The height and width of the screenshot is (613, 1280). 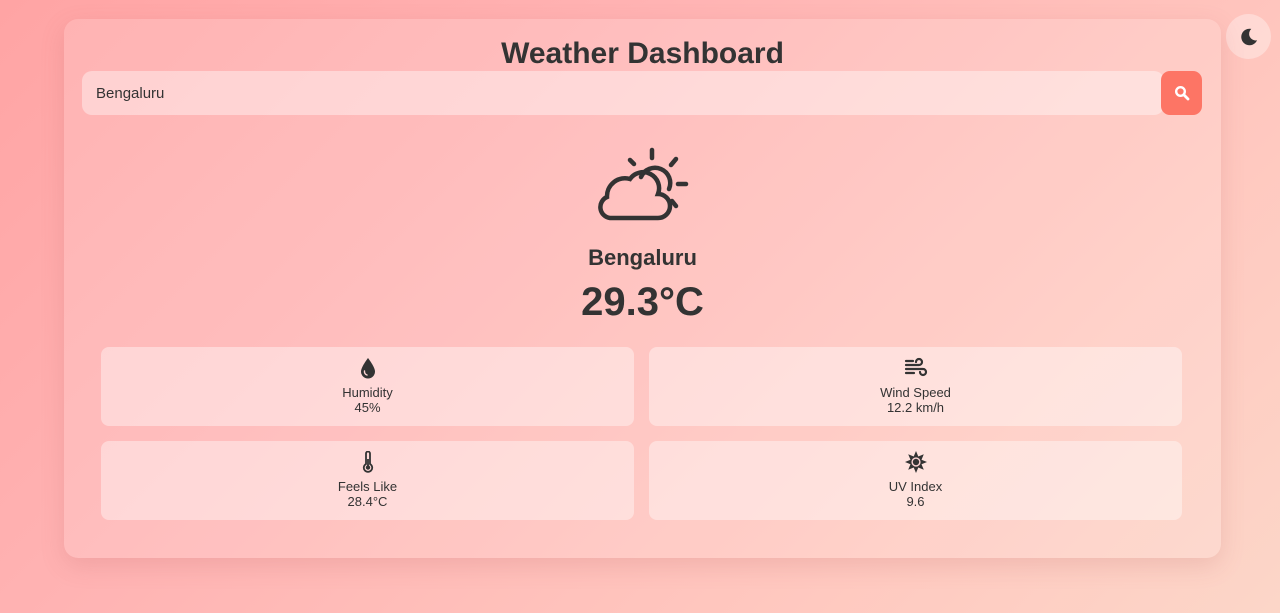 I want to click on wind-icon, so click(x=915, y=367).